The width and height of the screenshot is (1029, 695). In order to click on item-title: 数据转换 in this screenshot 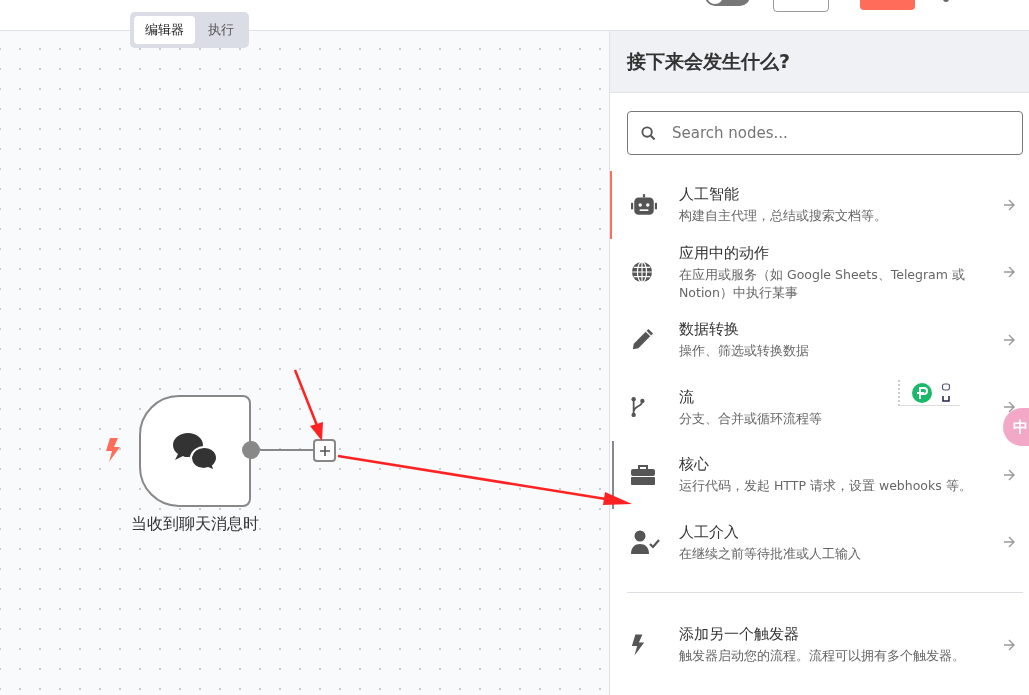, I will do `click(709, 330)`.